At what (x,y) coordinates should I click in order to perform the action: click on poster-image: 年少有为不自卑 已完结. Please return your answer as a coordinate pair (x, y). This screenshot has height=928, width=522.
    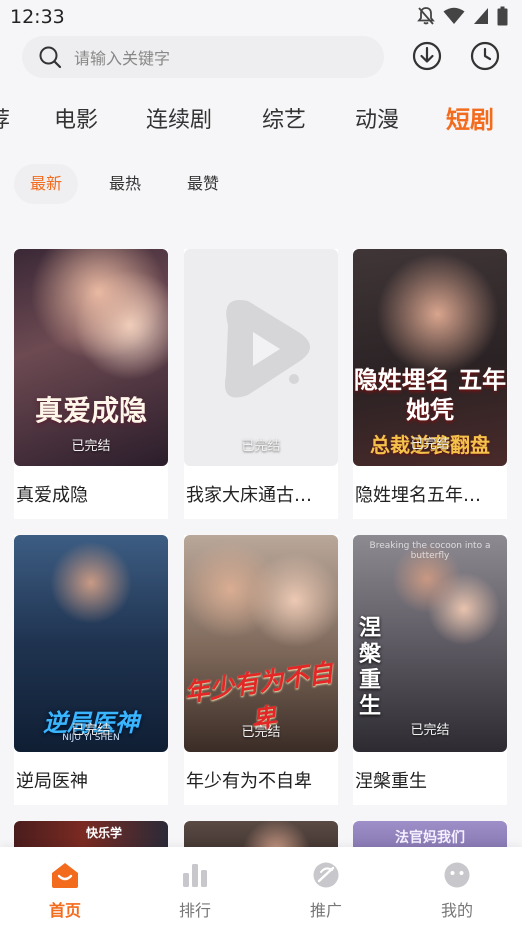
    Looking at the image, I should click on (261, 643).